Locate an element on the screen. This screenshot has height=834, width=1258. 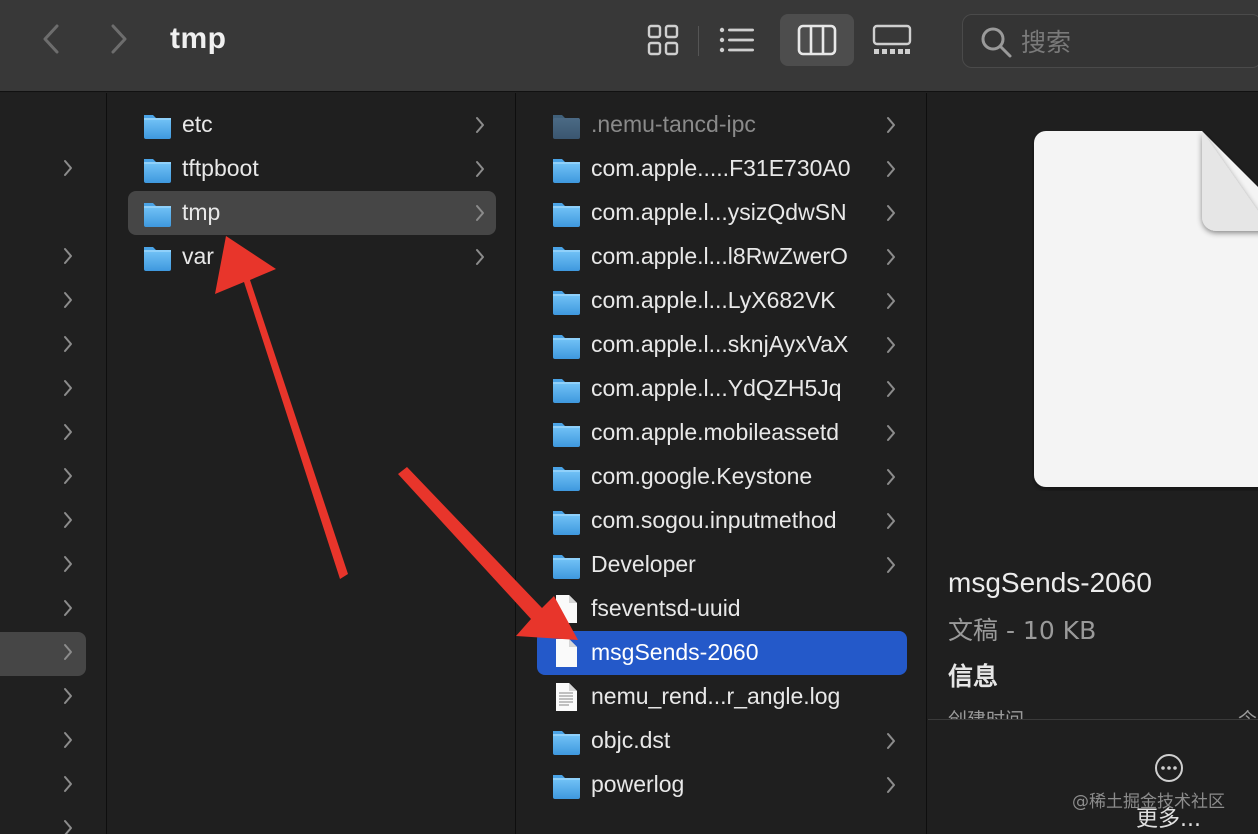
list-item: fseventsd-uuid is located at coordinates (722, 609).